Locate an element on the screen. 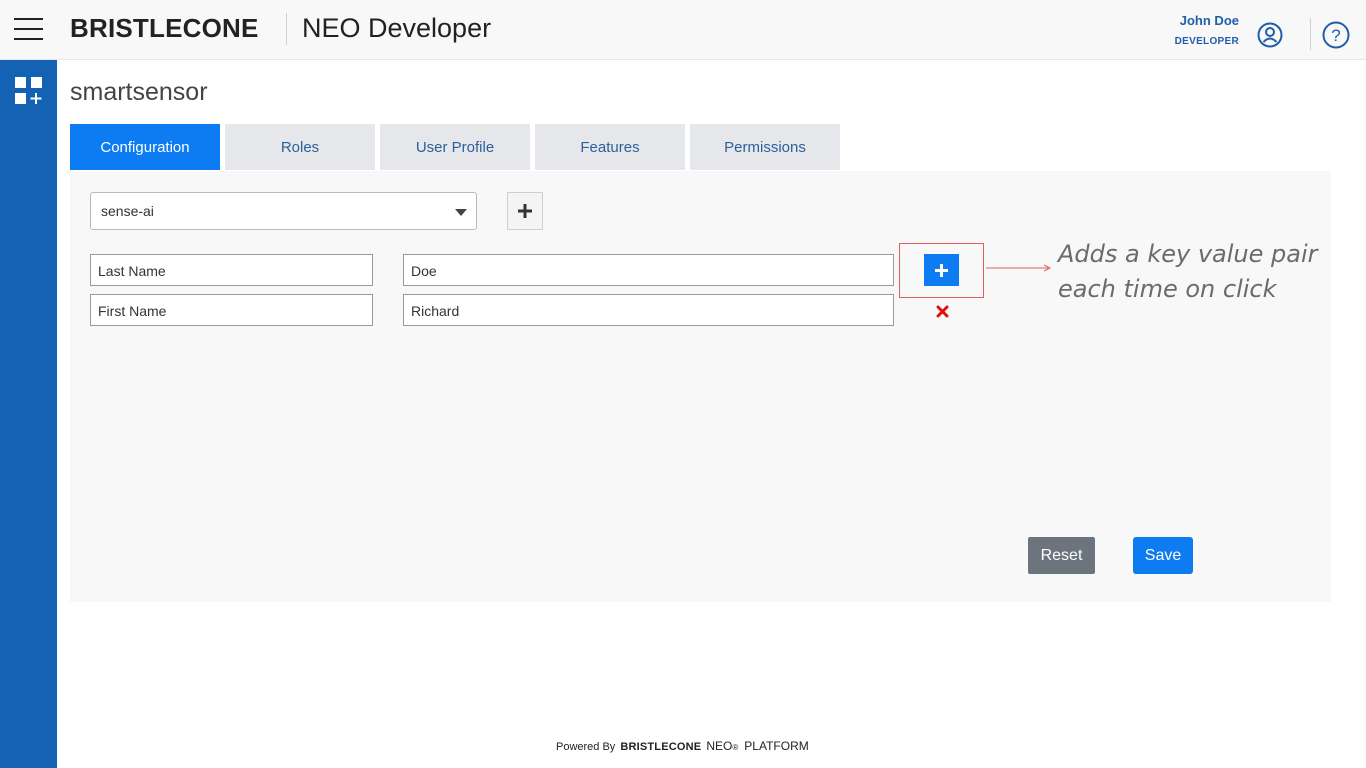 The height and width of the screenshot is (768, 1366). footer-neo: NEO is located at coordinates (719, 746).